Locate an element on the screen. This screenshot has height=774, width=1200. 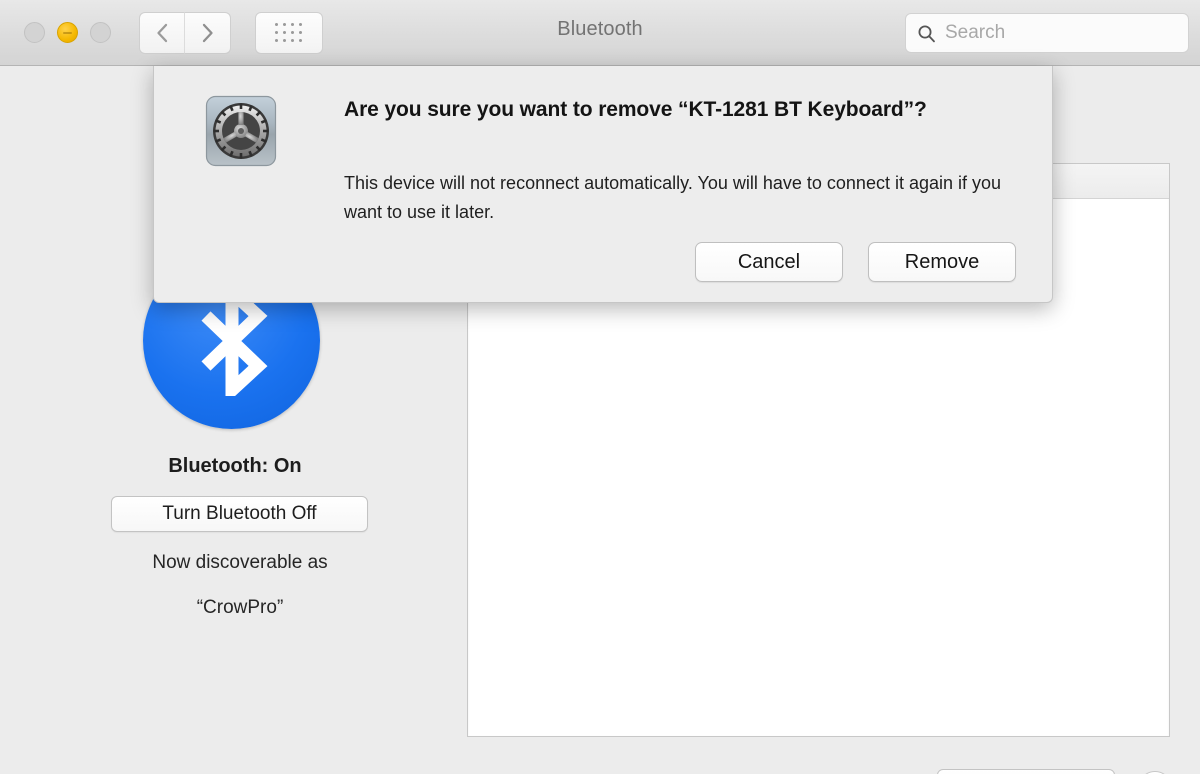
discoverable-device-name: “CrowPro” is located at coordinates (240, 607).